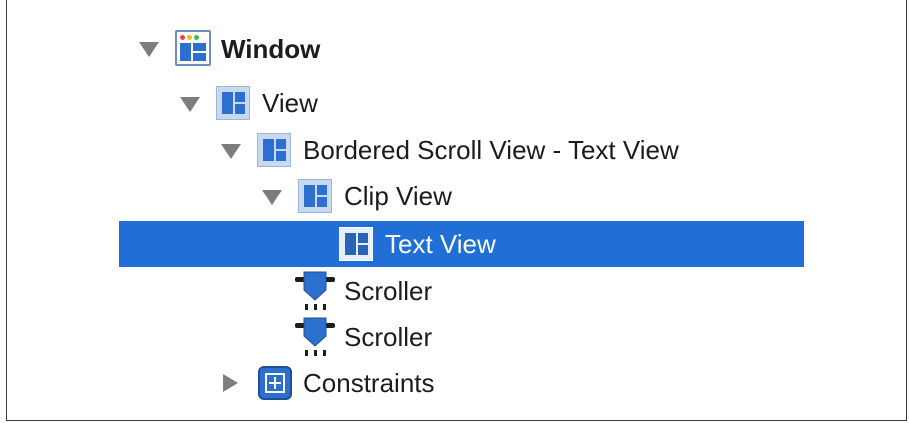 This screenshot has height=423, width=909. I want to click on tree-item-label: Clip View, so click(398, 196).